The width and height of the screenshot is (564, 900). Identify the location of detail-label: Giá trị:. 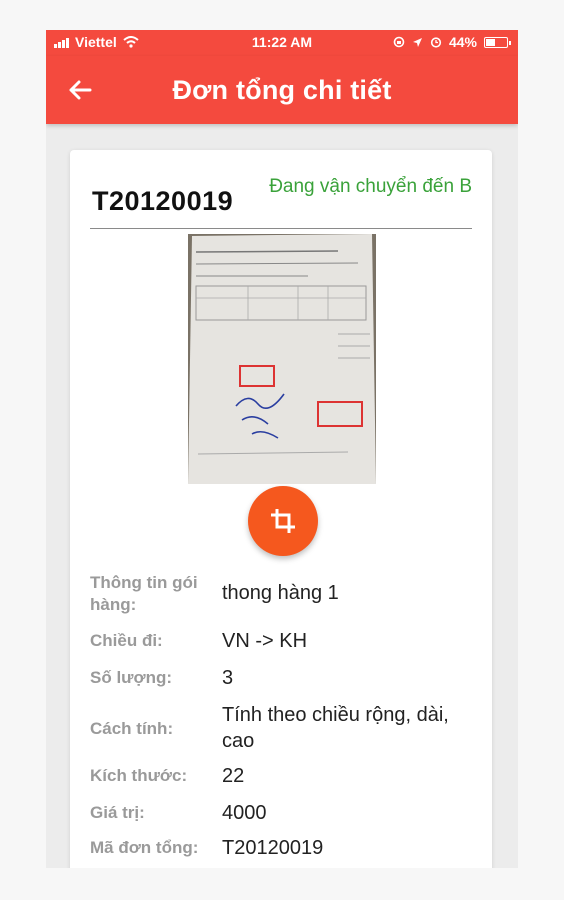
(117, 812).